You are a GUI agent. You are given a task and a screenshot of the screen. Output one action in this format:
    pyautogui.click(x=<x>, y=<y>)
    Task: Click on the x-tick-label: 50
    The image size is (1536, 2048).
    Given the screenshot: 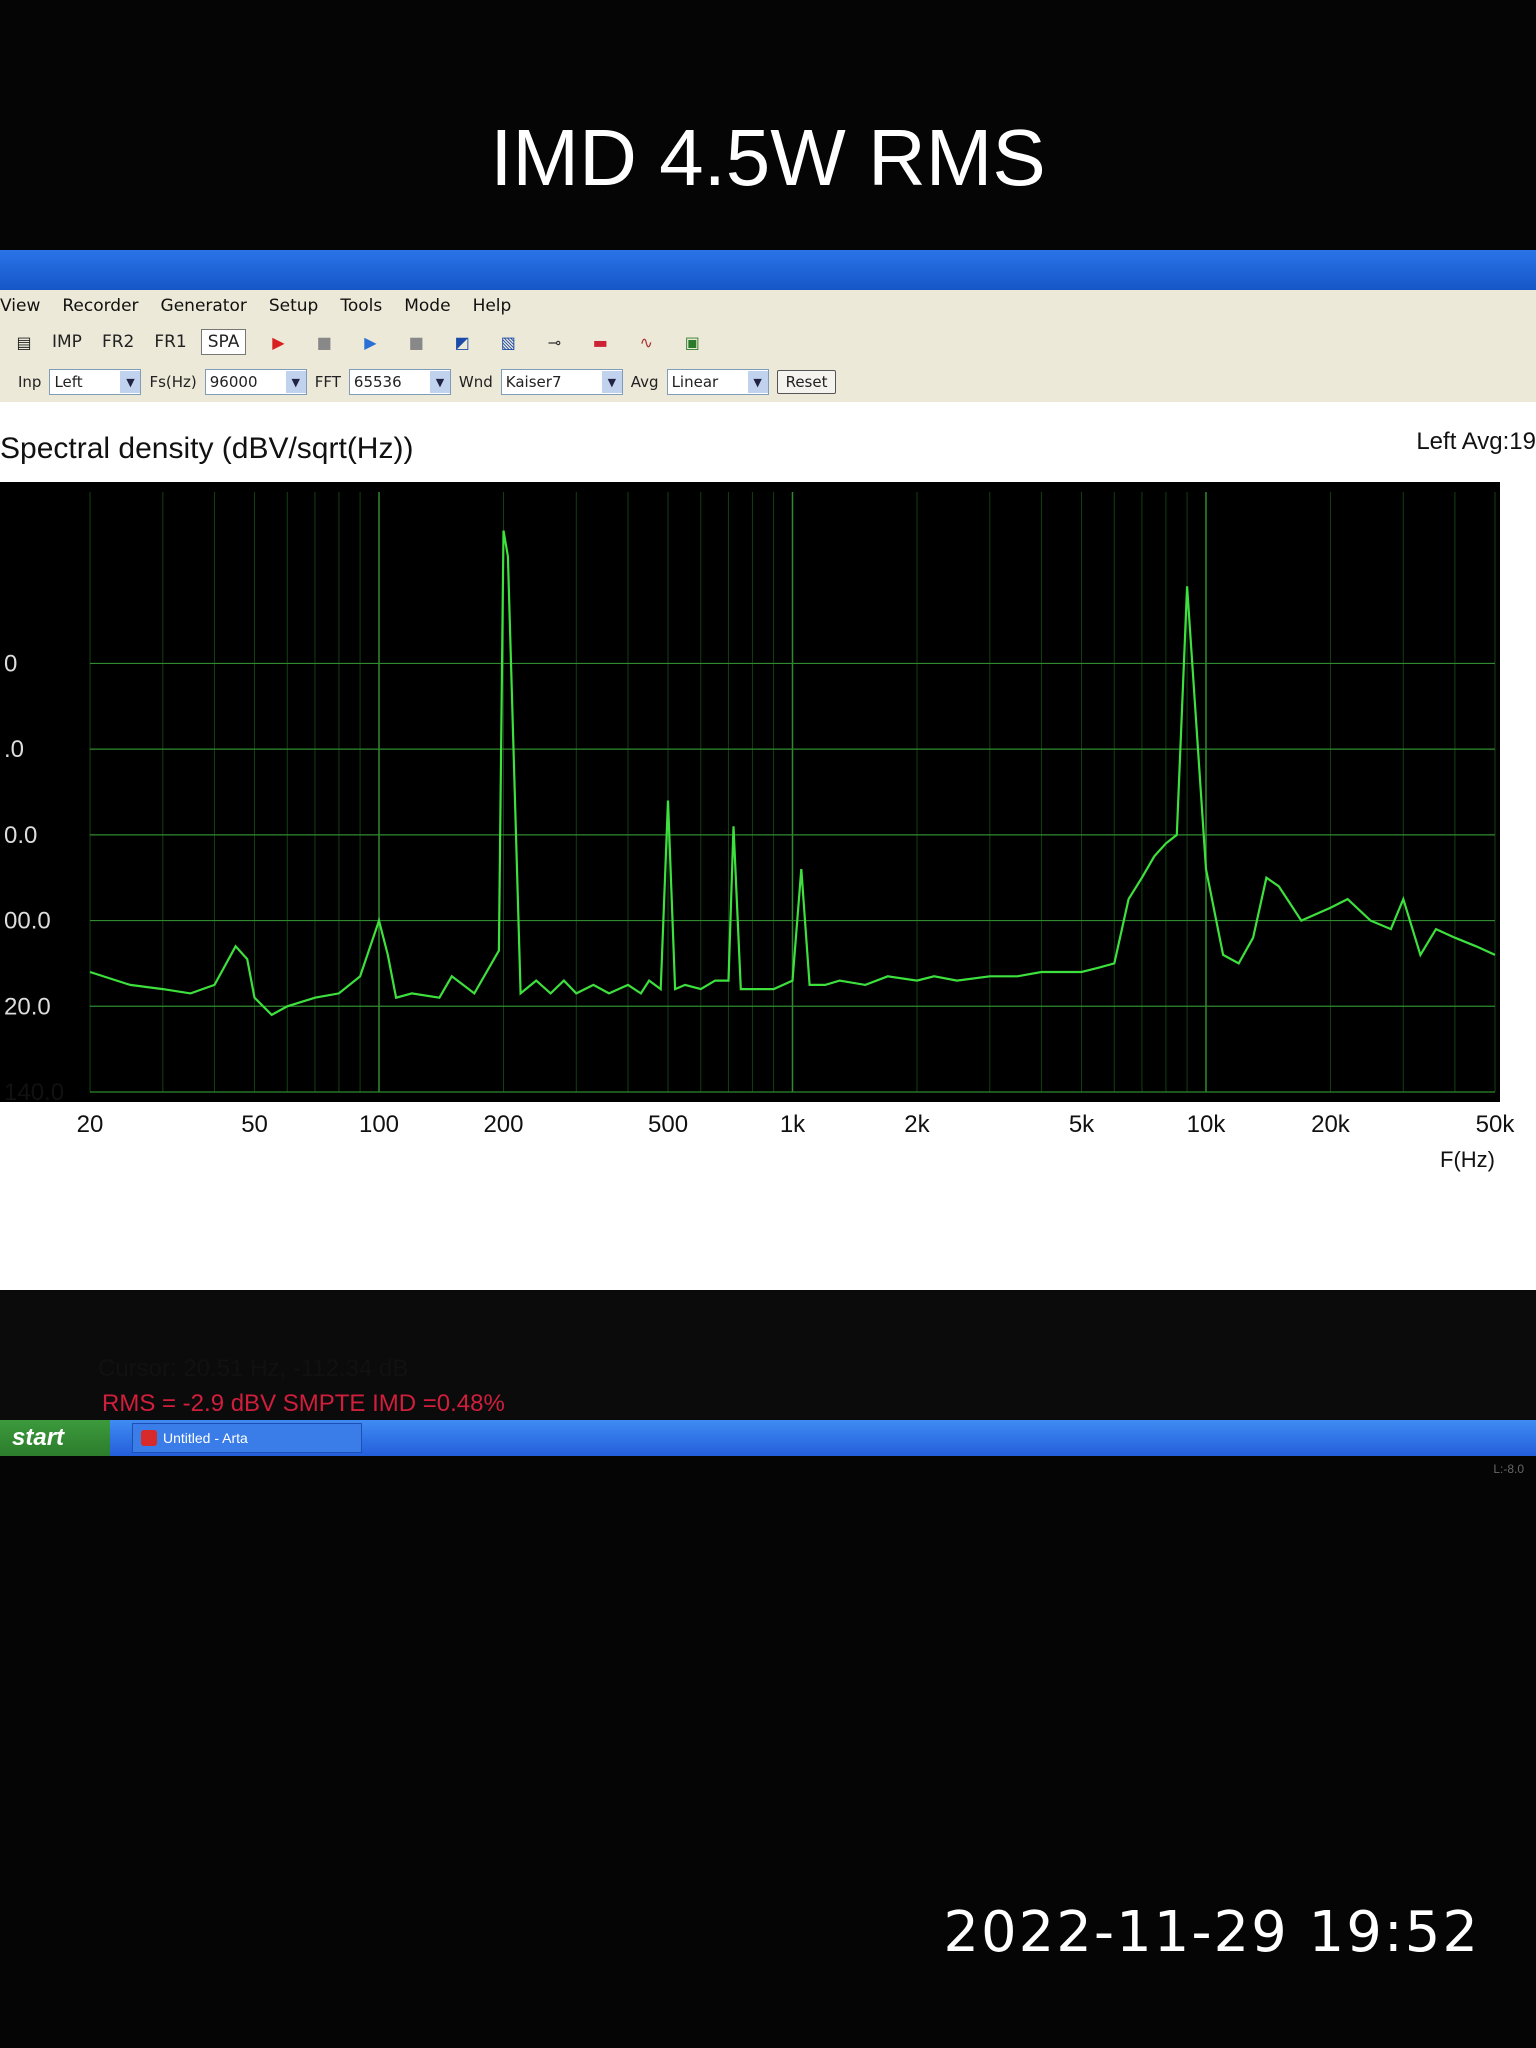 What is the action you would take?
    pyautogui.click(x=254, y=1124)
    